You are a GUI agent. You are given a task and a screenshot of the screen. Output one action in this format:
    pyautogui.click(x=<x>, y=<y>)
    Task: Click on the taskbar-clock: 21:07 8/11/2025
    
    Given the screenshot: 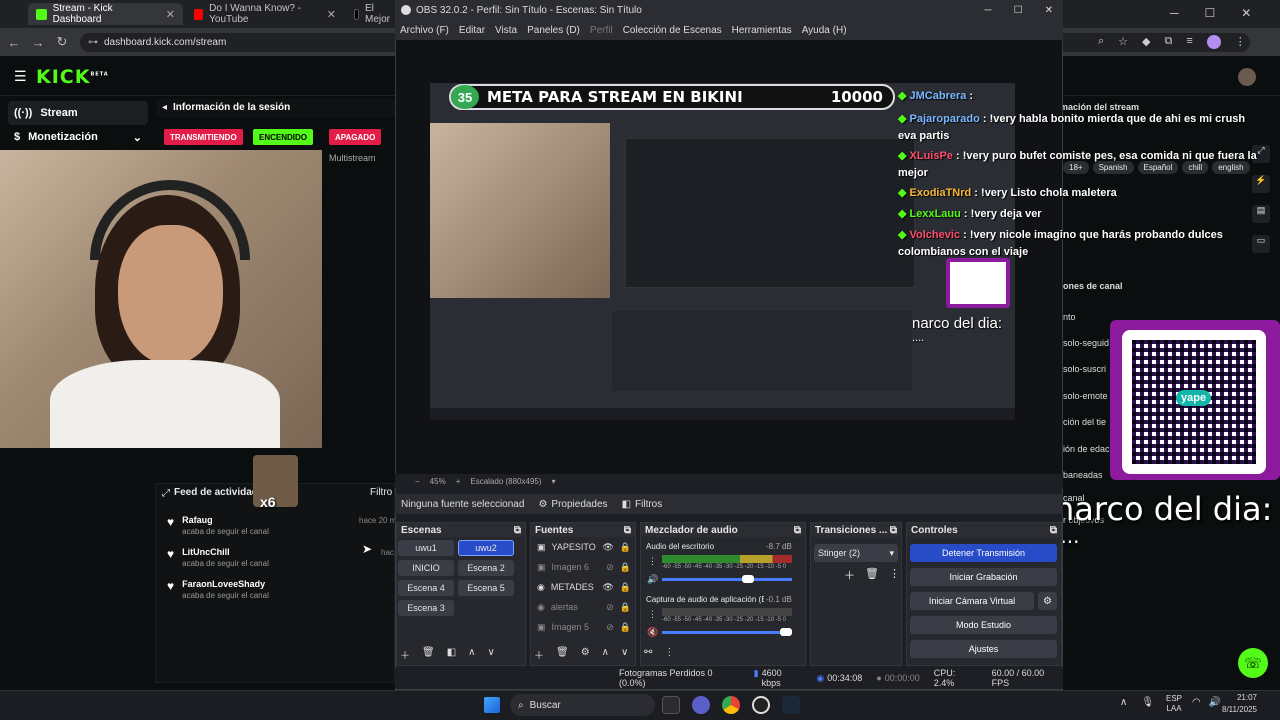 What is the action you would take?
    pyautogui.click(x=1239, y=704)
    